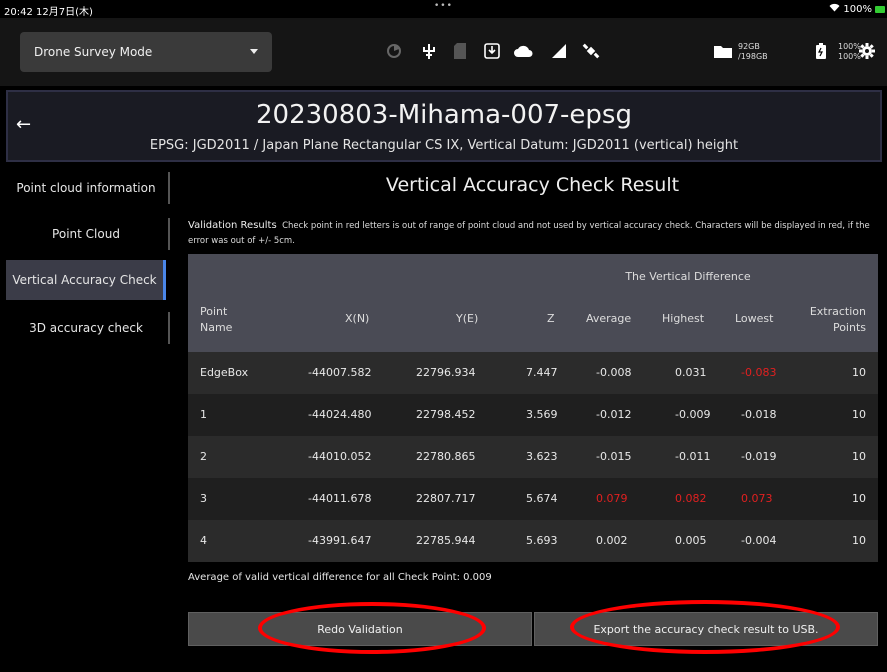  What do you see at coordinates (609, 318) in the screenshot?
I see `col-average: Average` at bounding box center [609, 318].